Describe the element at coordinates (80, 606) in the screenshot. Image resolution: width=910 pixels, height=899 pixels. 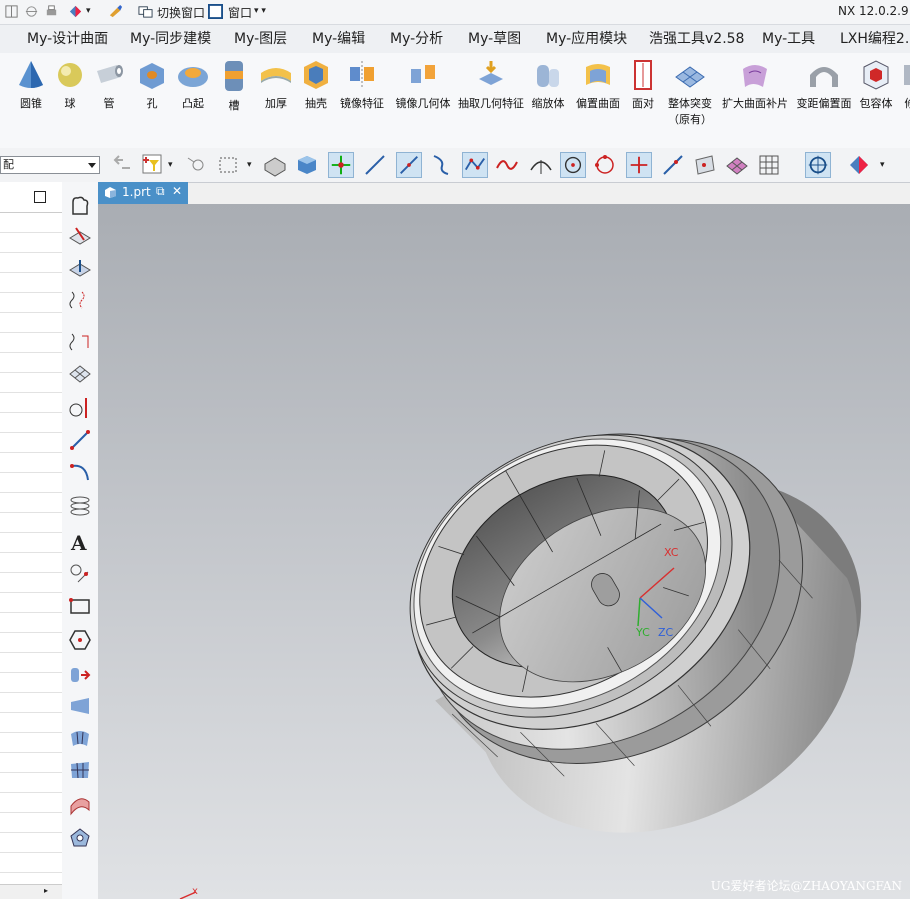
I see `rectangle-icon` at that location.